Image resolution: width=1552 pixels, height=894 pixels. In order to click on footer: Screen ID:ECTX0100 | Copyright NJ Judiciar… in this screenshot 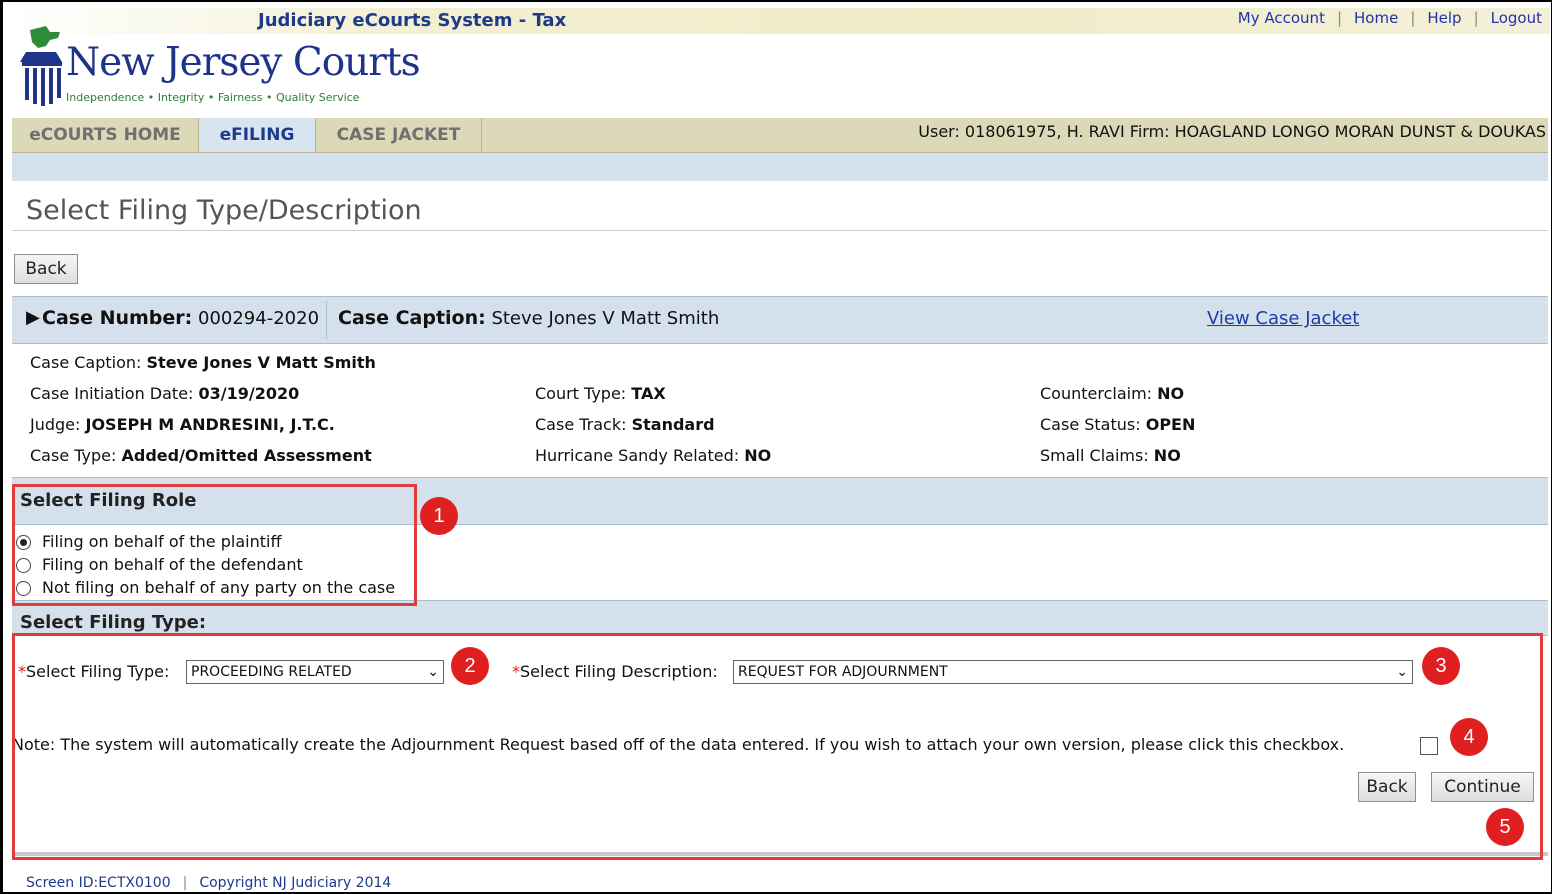, I will do `click(209, 883)`.